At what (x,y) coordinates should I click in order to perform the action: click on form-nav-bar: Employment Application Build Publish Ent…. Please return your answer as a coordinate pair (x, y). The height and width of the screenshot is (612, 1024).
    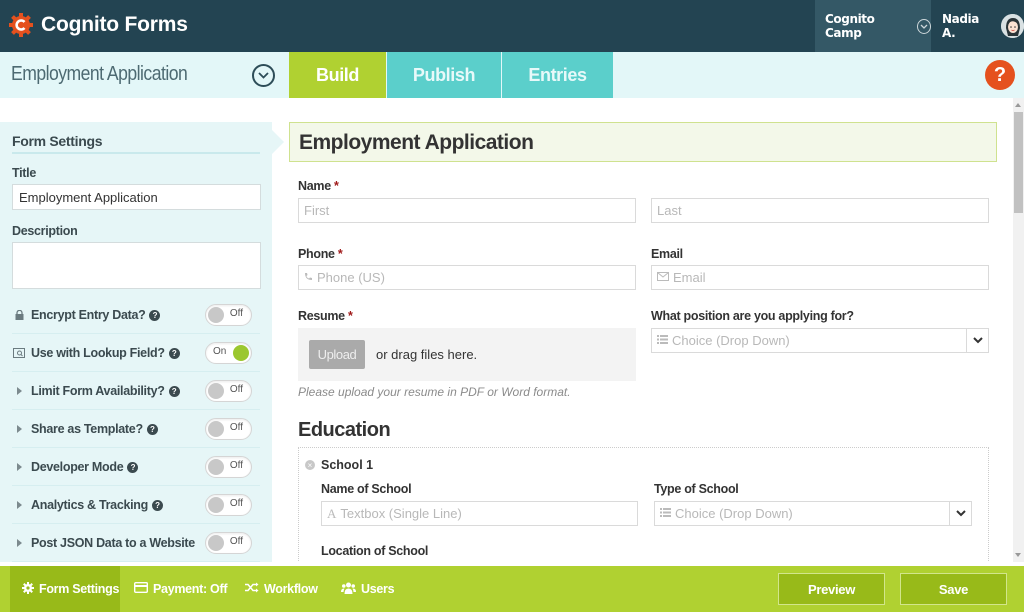
    Looking at the image, I should click on (512, 75).